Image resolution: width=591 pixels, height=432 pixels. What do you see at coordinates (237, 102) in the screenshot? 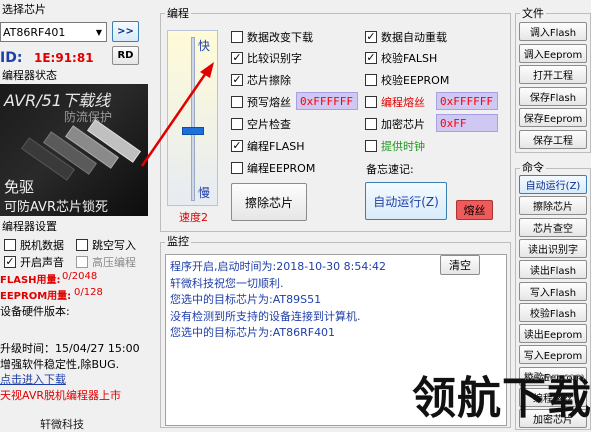
I see `prewrite-fuse-box` at bounding box center [237, 102].